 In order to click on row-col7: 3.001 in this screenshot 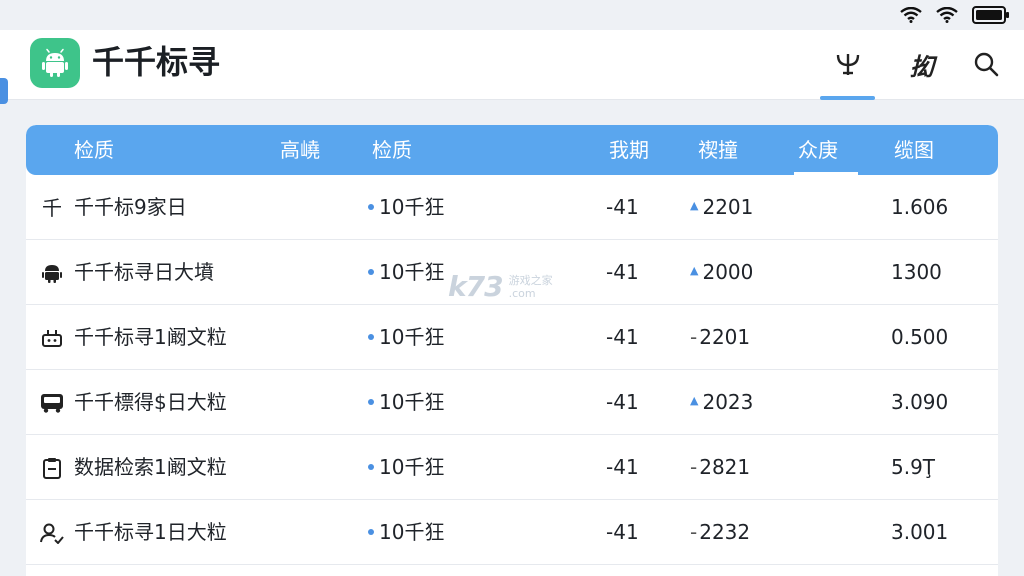, I will do `click(920, 532)`.